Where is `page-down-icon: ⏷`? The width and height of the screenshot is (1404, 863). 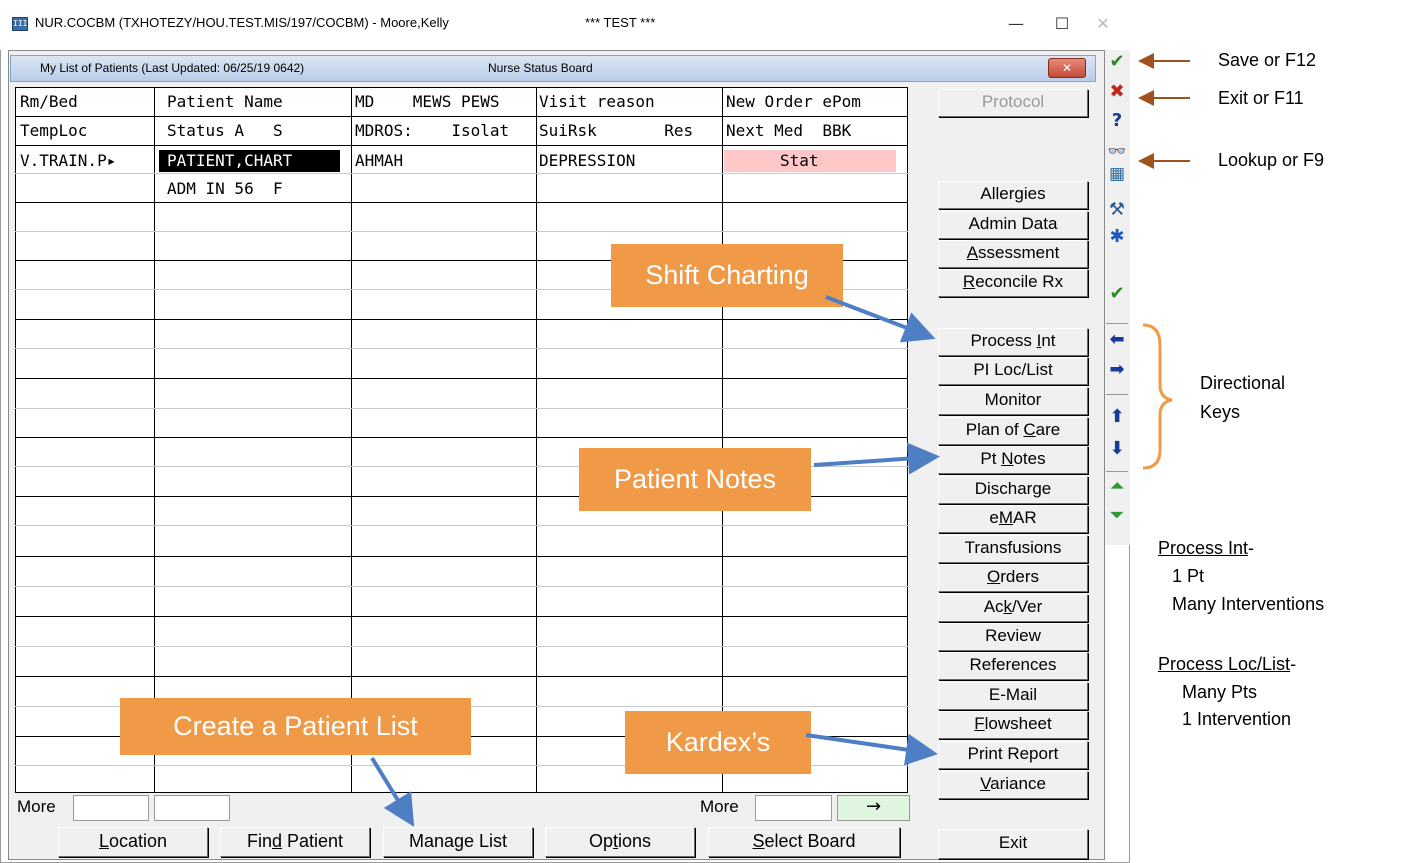
page-down-icon: ⏷ is located at coordinates (1117, 515).